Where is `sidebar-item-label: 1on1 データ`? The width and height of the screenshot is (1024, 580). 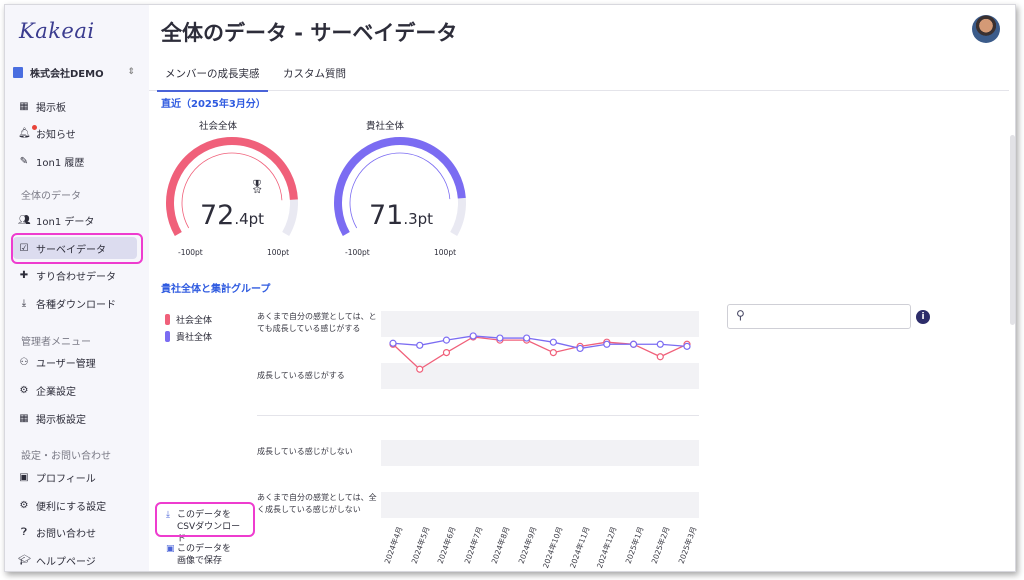
sidebar-item-label: 1on1 データ is located at coordinates (65, 222).